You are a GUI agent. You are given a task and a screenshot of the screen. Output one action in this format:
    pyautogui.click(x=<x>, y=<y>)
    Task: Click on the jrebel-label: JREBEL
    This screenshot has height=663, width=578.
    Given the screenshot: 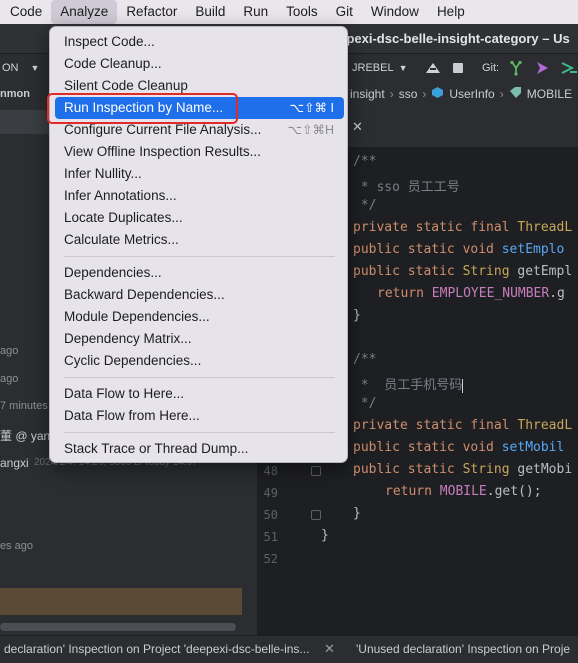 What is the action you would take?
    pyautogui.click(x=373, y=68)
    